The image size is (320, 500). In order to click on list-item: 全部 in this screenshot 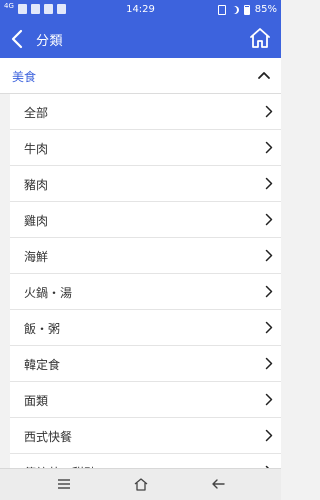, I will do `click(145, 112)`.